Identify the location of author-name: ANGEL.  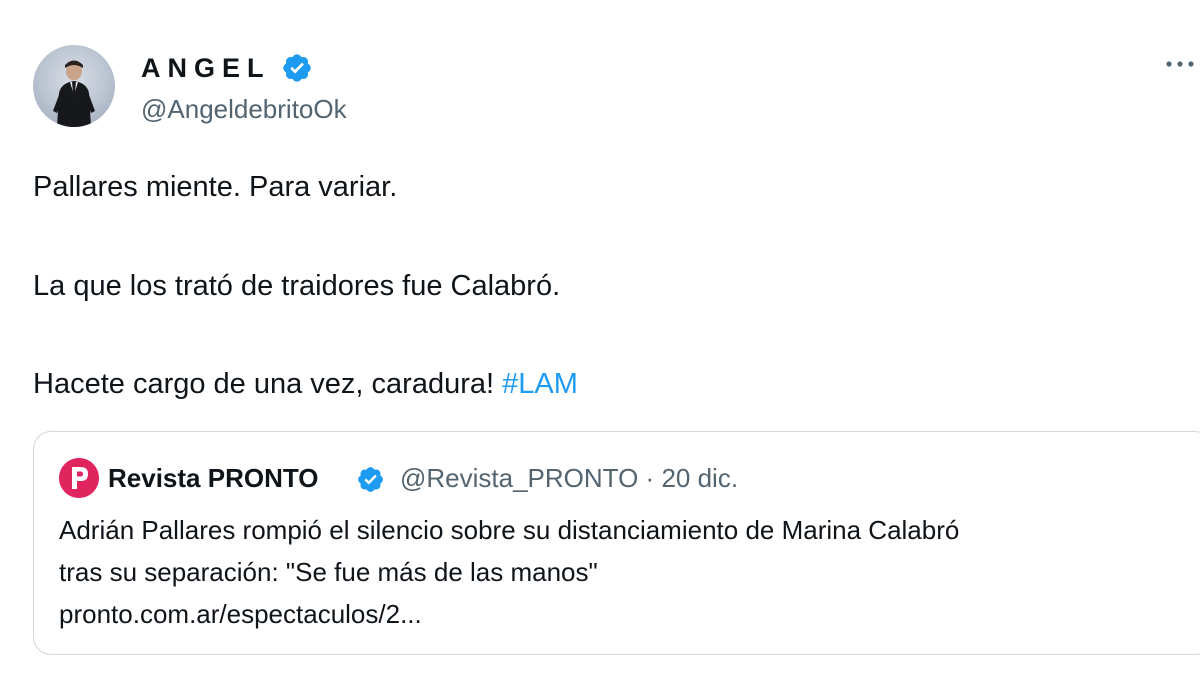
(206, 68).